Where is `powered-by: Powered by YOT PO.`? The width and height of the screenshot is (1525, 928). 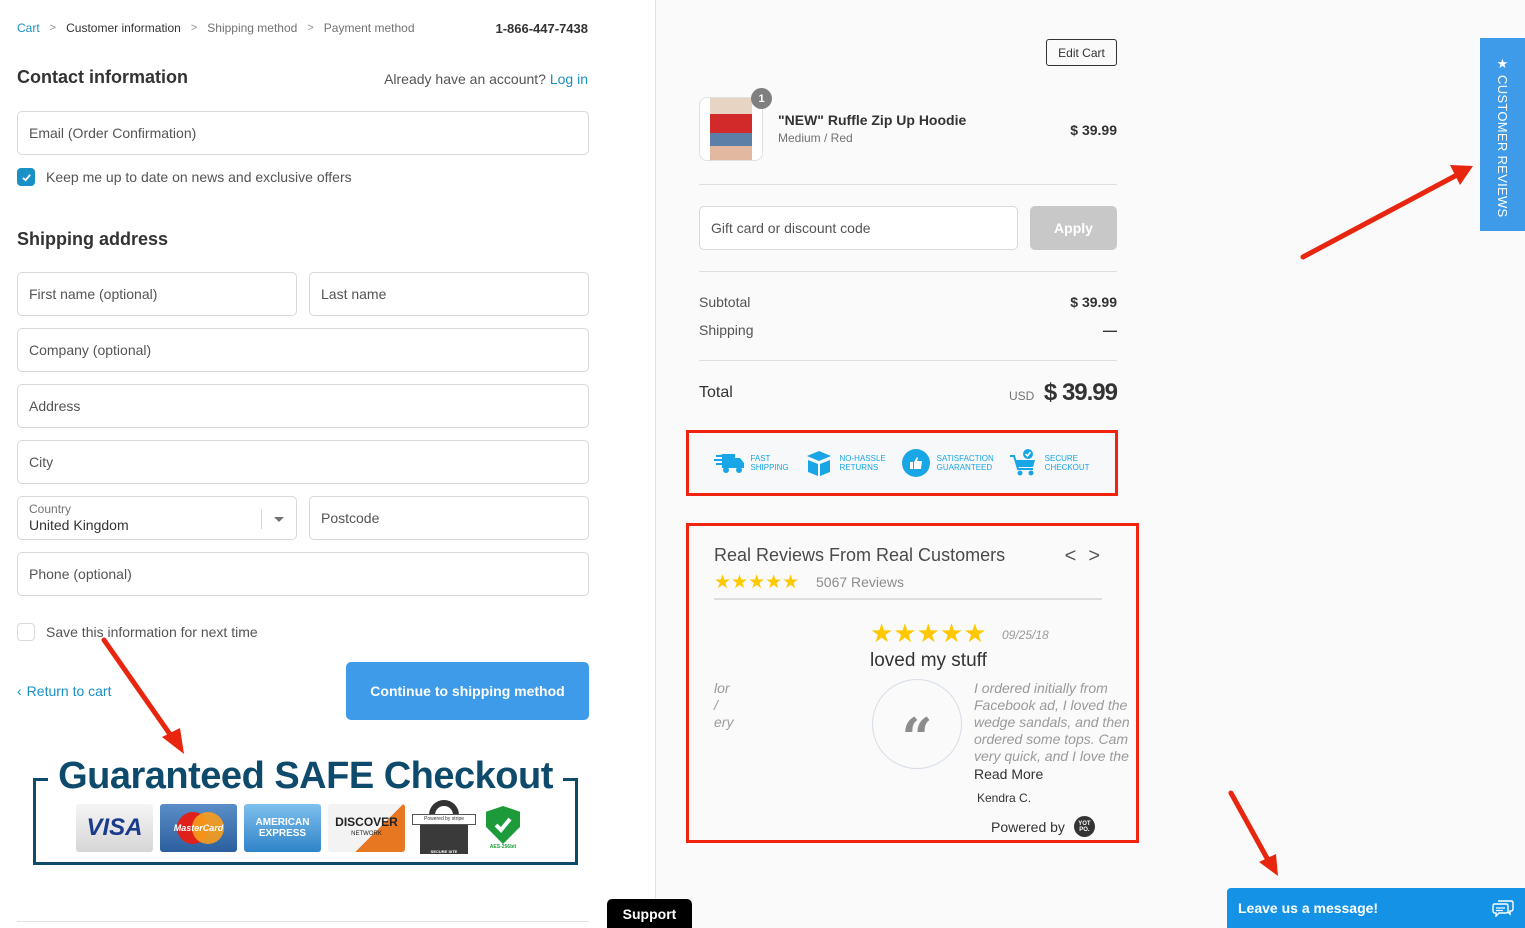 powered-by: Powered by YOT PO. is located at coordinates (1043, 826).